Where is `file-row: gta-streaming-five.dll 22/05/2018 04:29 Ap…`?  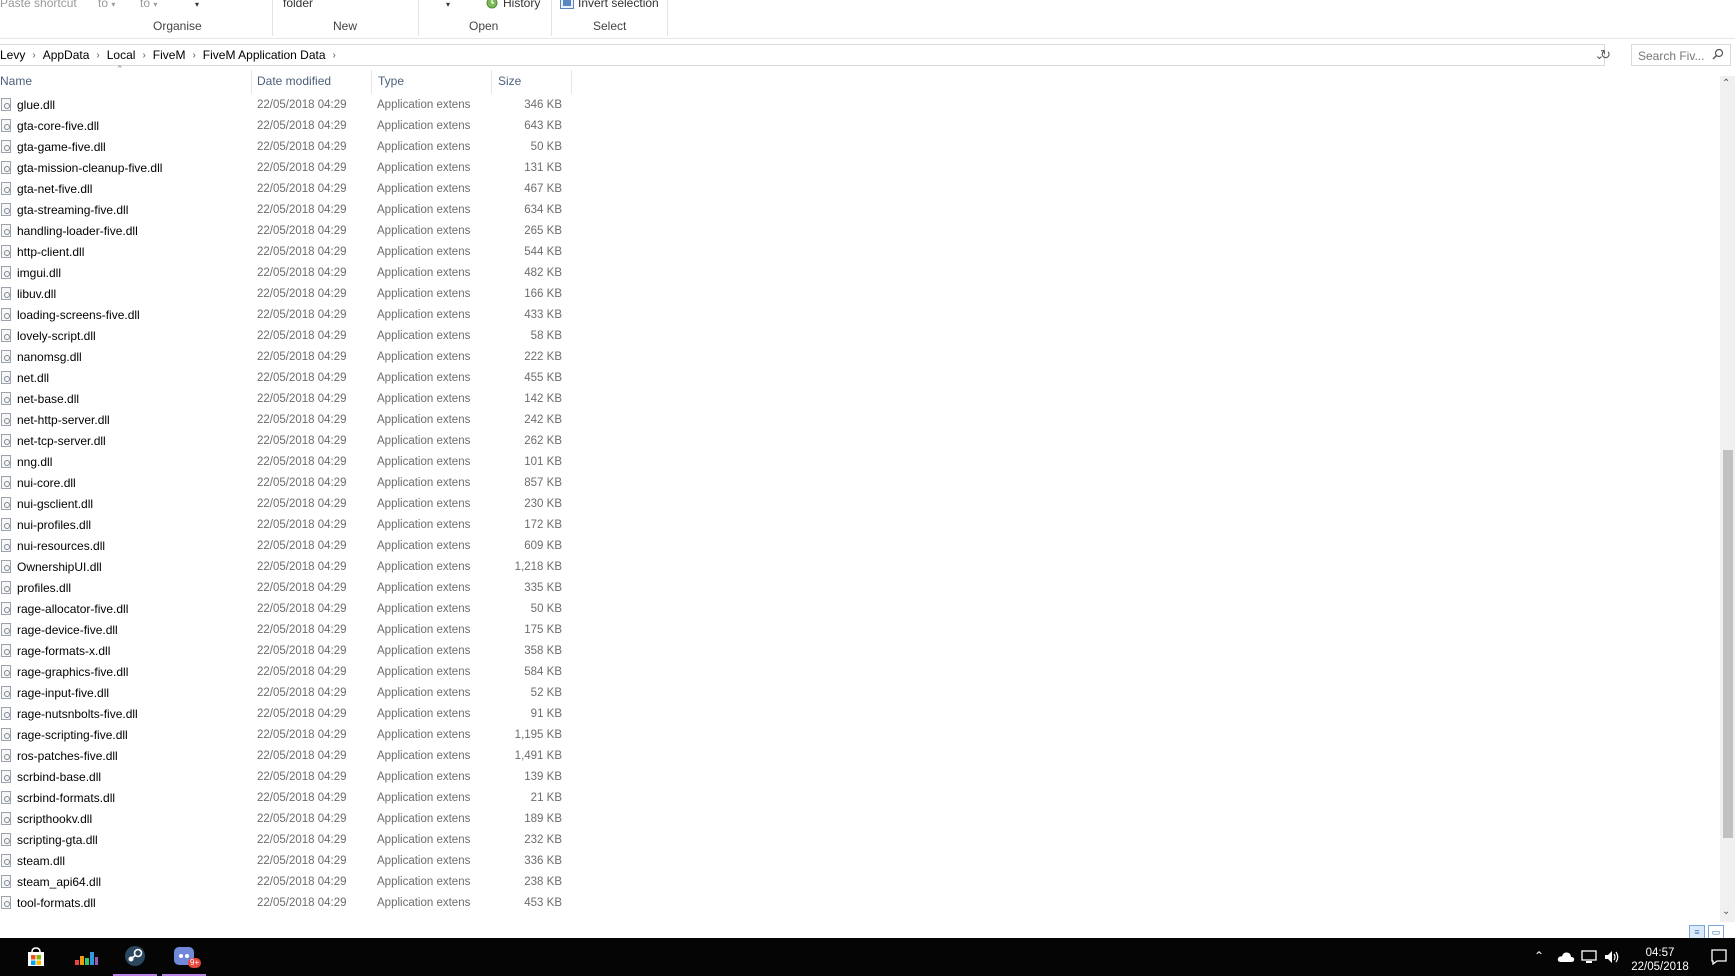 file-row: gta-streaming-five.dll 22/05/2018 04:29 Ap… is located at coordinates (290, 210).